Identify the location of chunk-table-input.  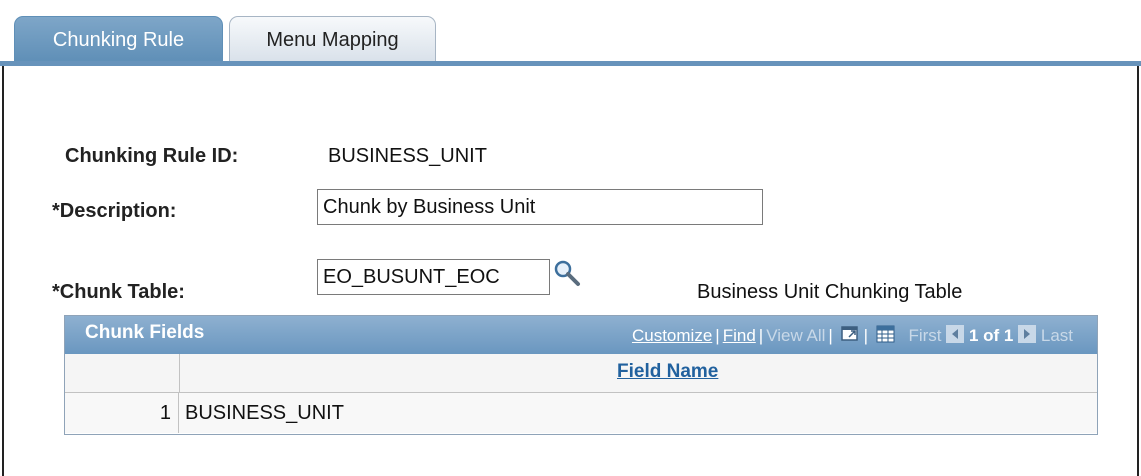
(433, 277).